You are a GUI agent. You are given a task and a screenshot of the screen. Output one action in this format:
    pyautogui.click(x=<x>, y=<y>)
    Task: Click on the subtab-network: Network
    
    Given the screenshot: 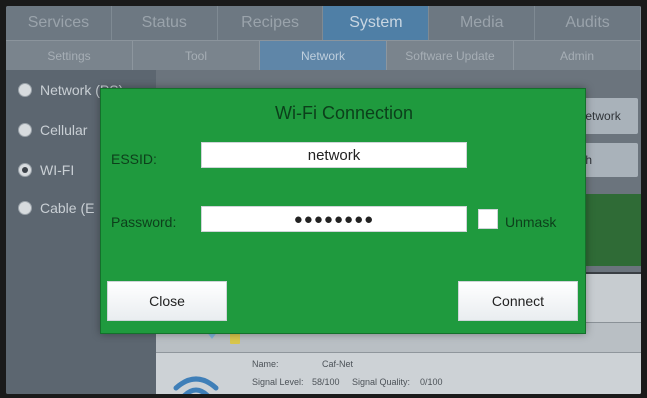 What is the action you would take?
    pyautogui.click(x=323, y=55)
    